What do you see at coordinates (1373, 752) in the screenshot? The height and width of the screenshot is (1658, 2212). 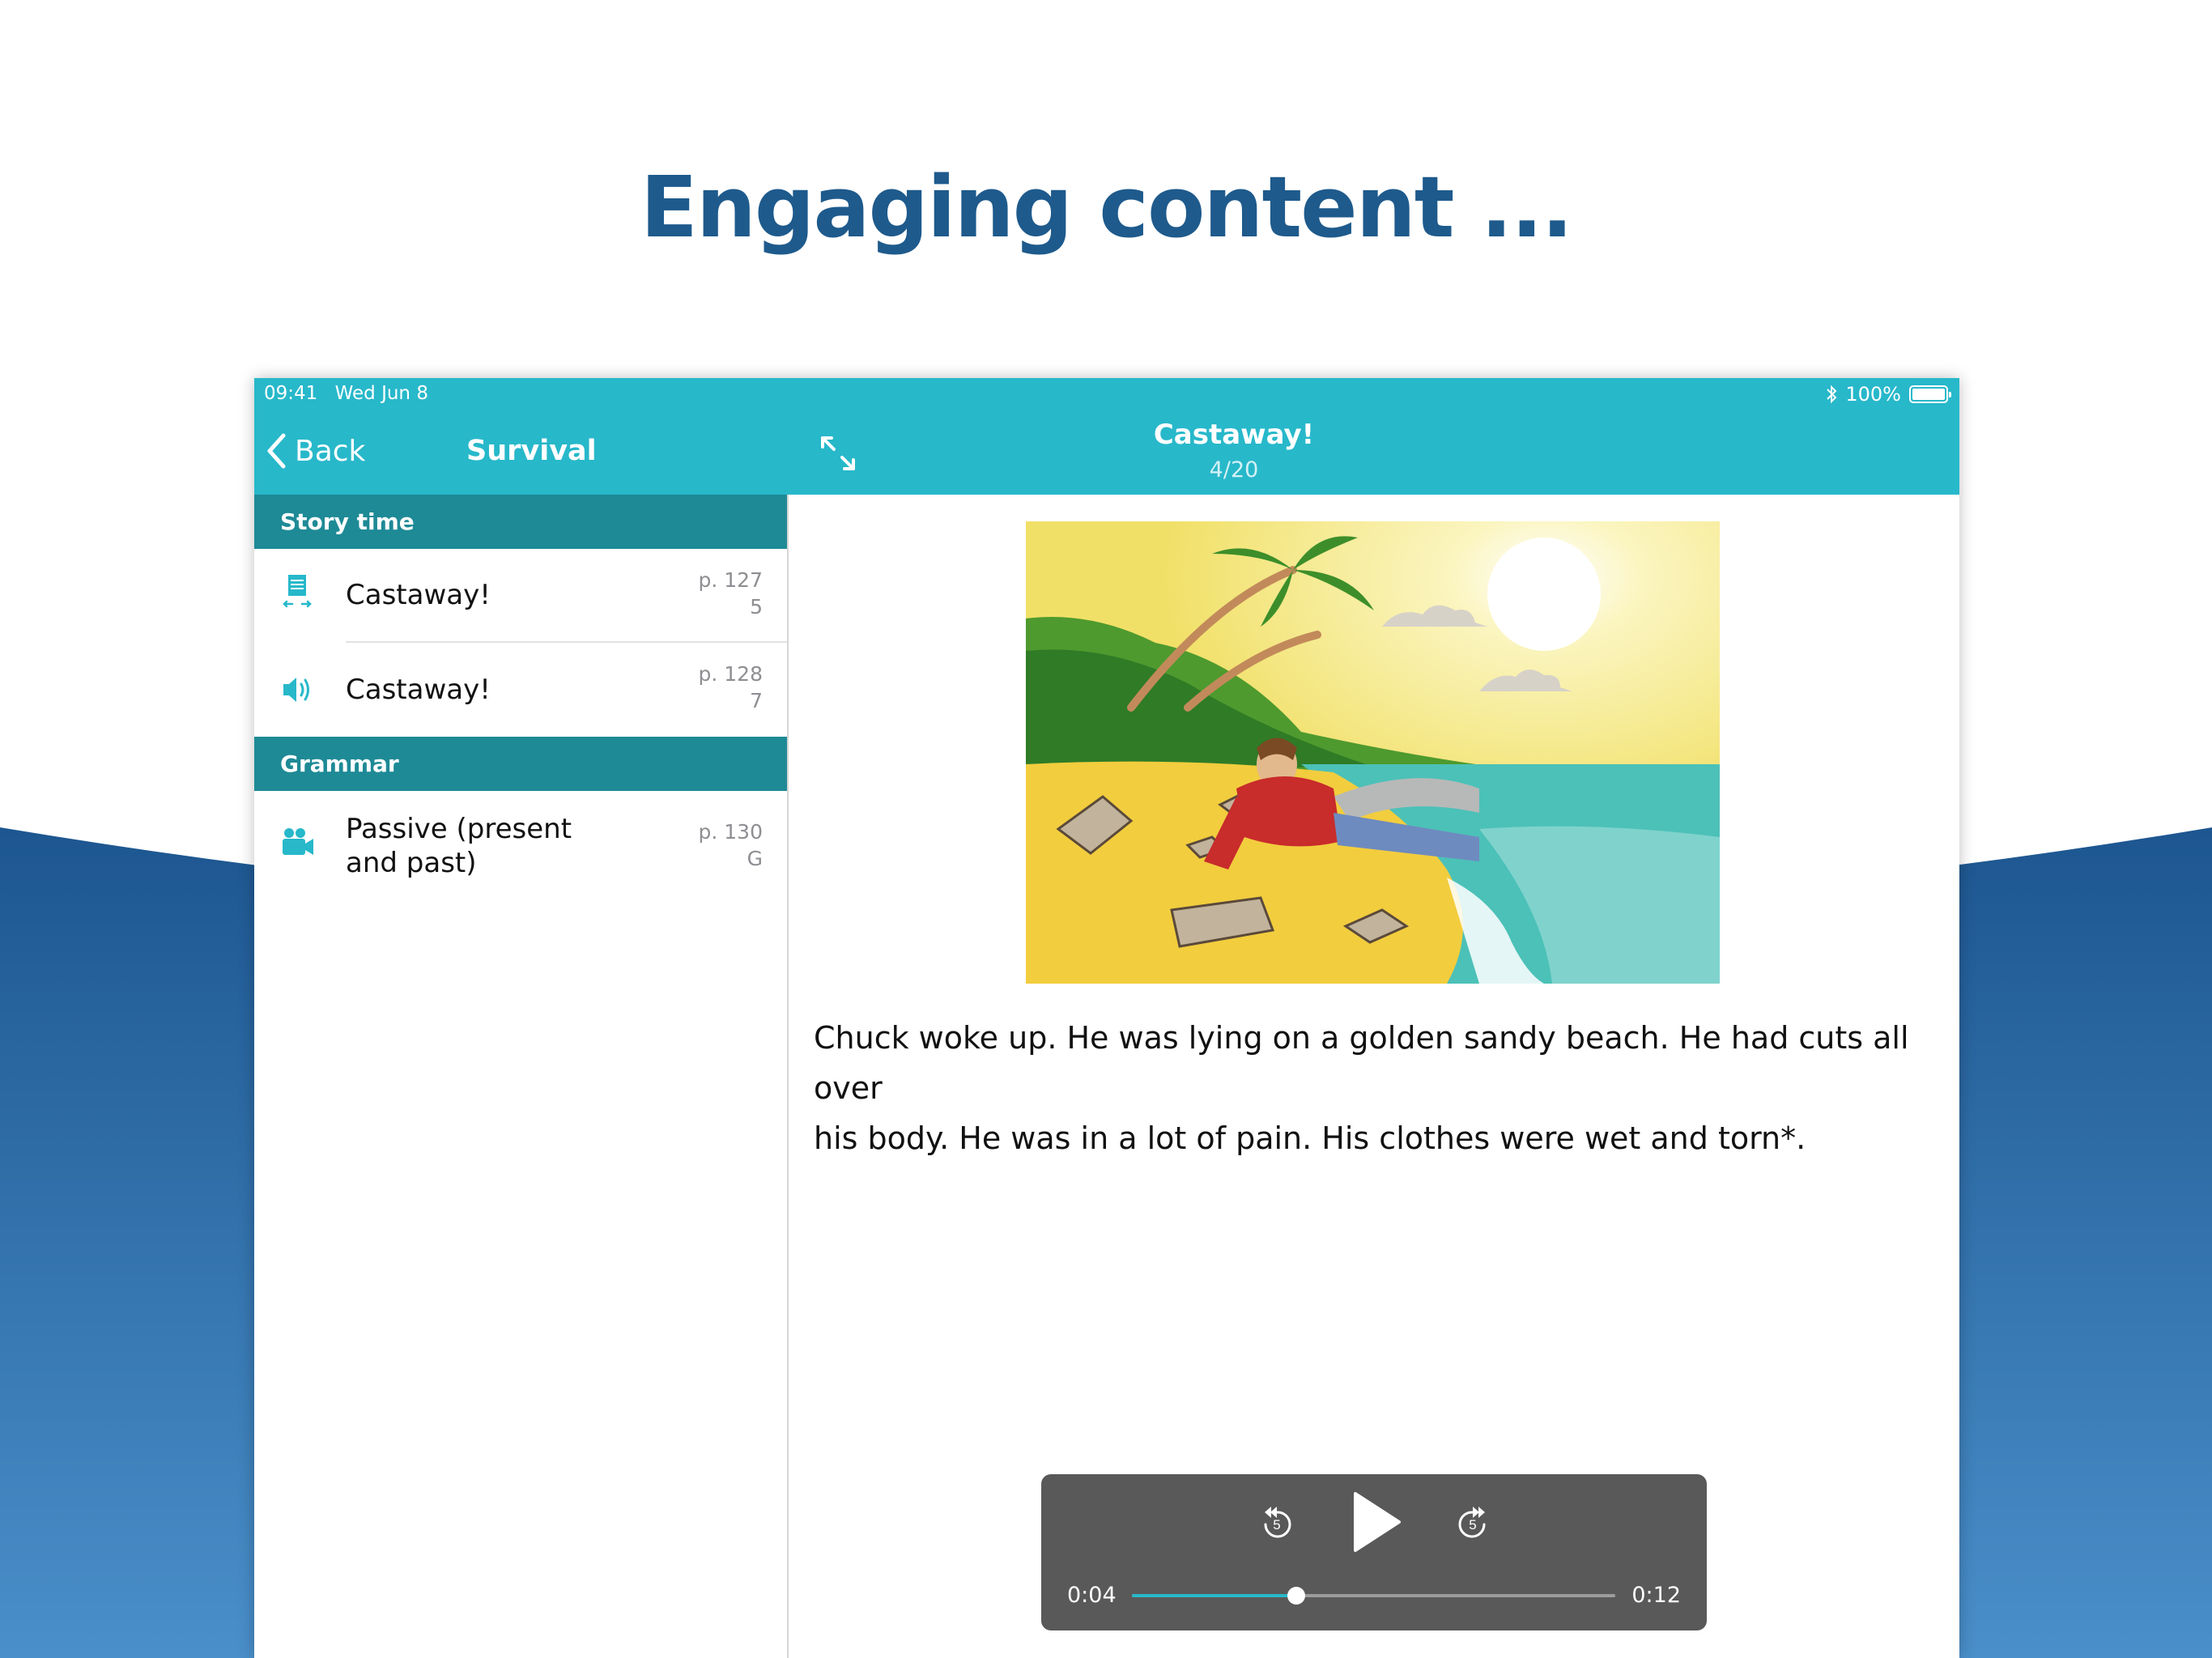 I see `story-illustration` at bounding box center [1373, 752].